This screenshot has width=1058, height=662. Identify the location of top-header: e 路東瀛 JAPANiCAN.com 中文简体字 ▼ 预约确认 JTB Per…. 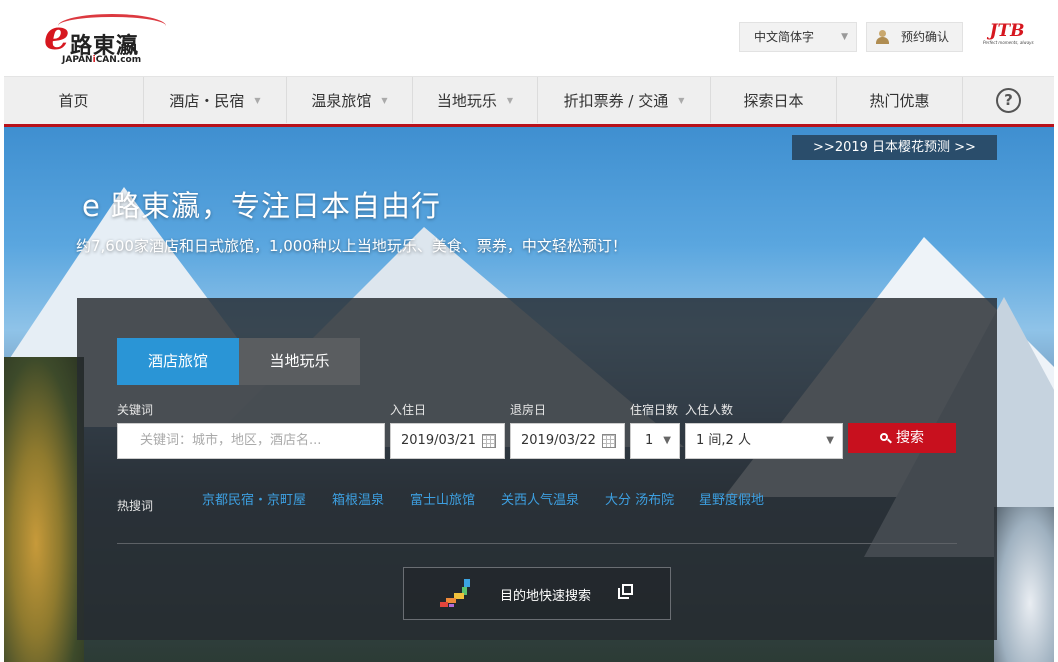
(529, 38).